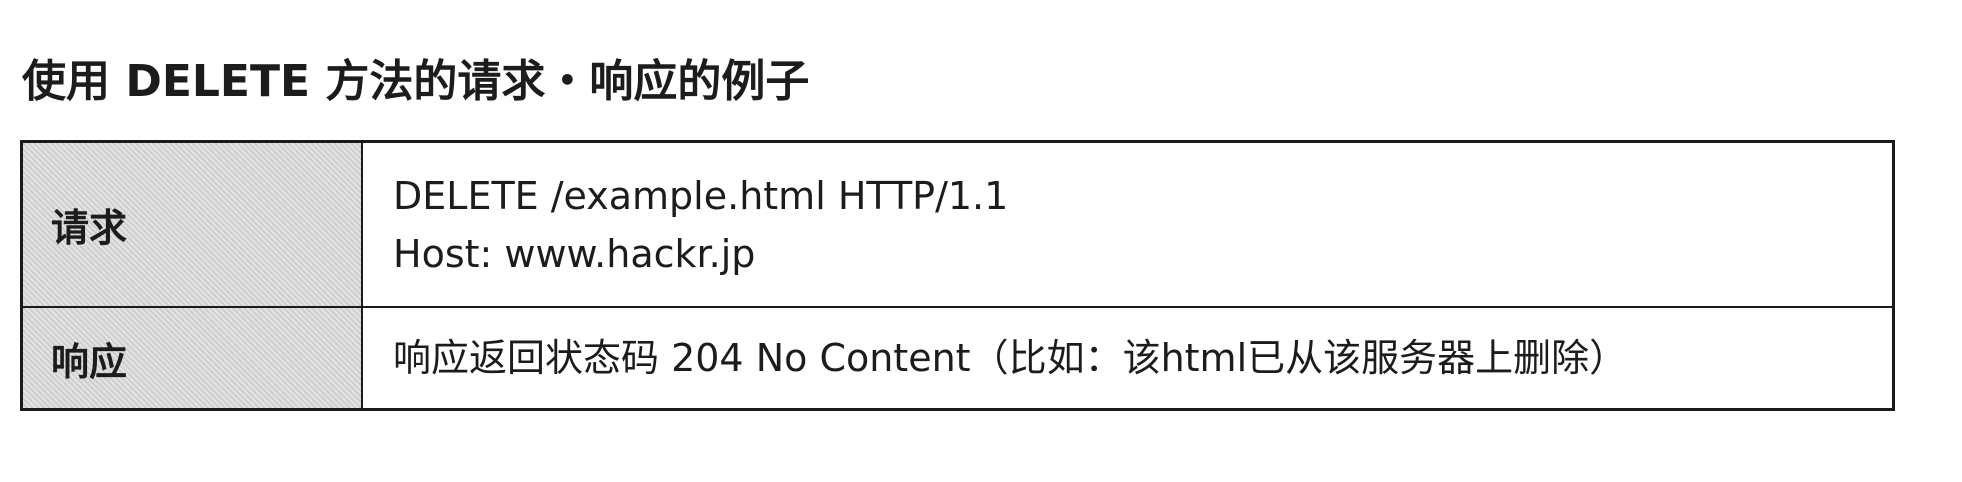  What do you see at coordinates (574, 253) in the screenshot?
I see `host-line: Host: www.hackr.jp` at bounding box center [574, 253].